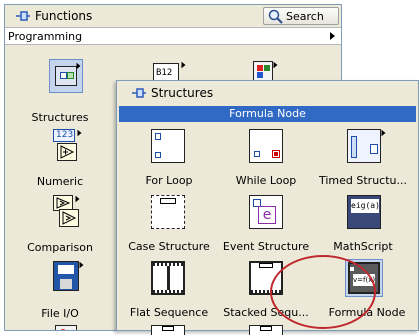 This screenshot has width=419, height=335. Describe the element at coordinates (60, 247) in the screenshot. I see `comparison-label: Comparison` at that location.